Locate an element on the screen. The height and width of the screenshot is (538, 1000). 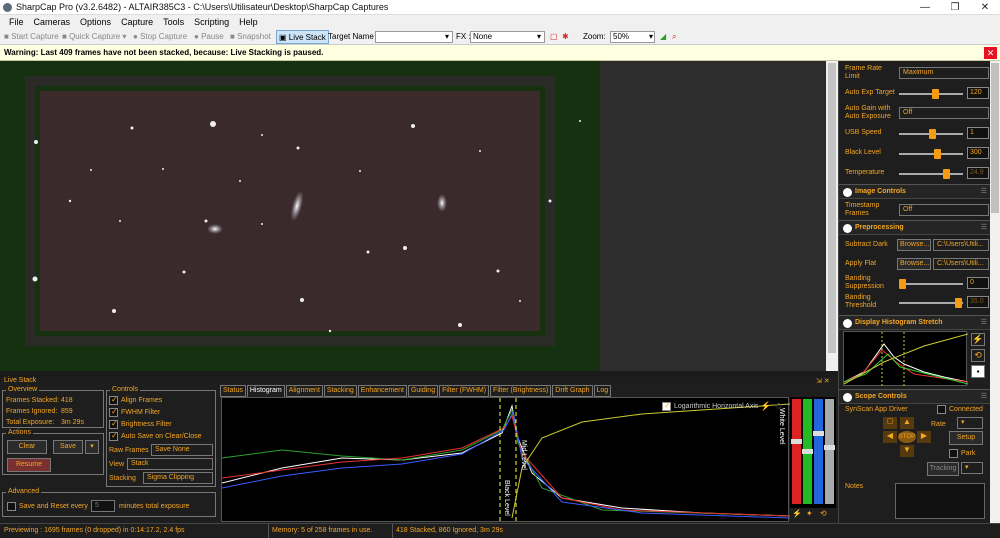
tab-log: Log is located at coordinates (602, 391).